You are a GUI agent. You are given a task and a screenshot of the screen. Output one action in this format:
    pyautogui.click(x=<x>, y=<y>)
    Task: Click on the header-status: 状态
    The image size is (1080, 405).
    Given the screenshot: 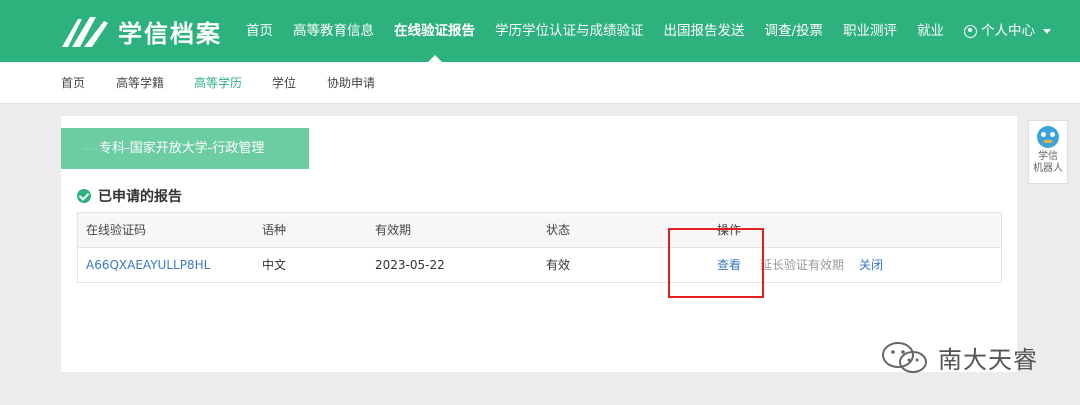 What is the action you would take?
    pyautogui.click(x=558, y=230)
    